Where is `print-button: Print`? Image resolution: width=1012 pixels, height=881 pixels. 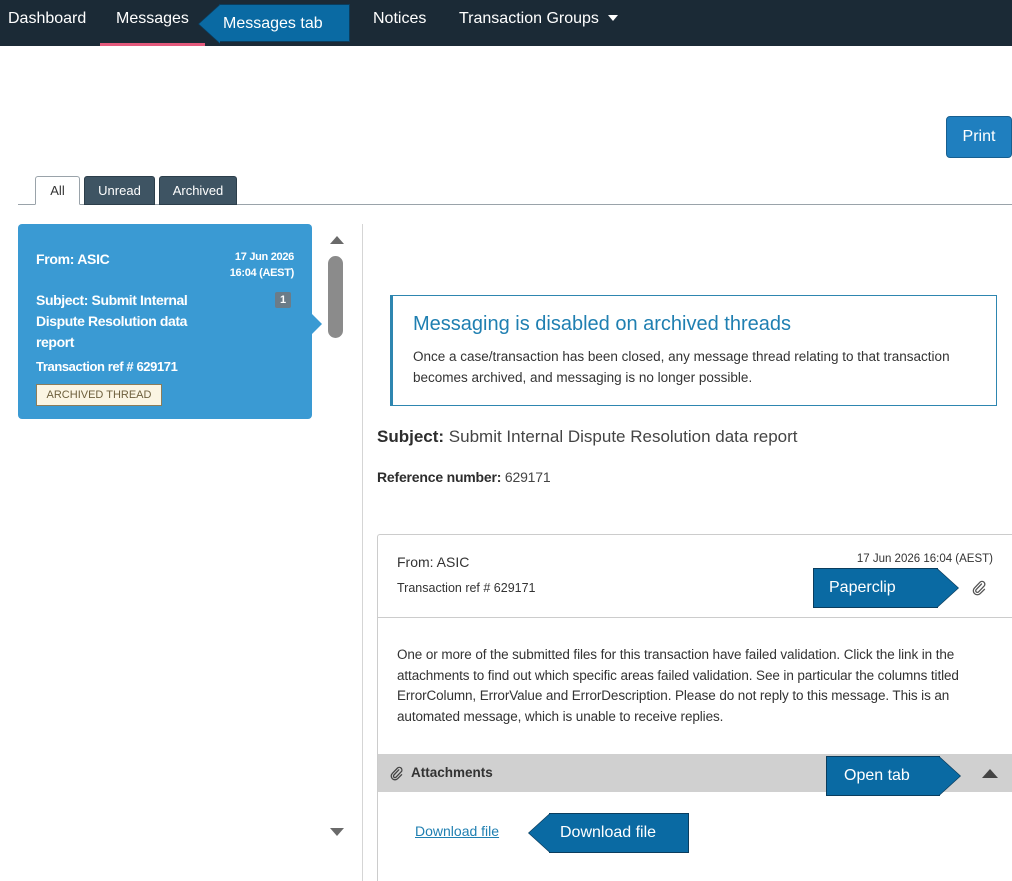 print-button: Print is located at coordinates (979, 137).